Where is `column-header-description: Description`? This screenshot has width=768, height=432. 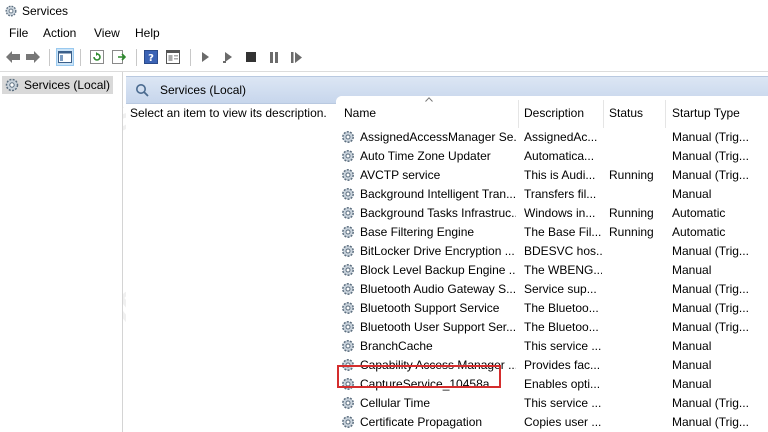
column-header-description: Description is located at coordinates (554, 113).